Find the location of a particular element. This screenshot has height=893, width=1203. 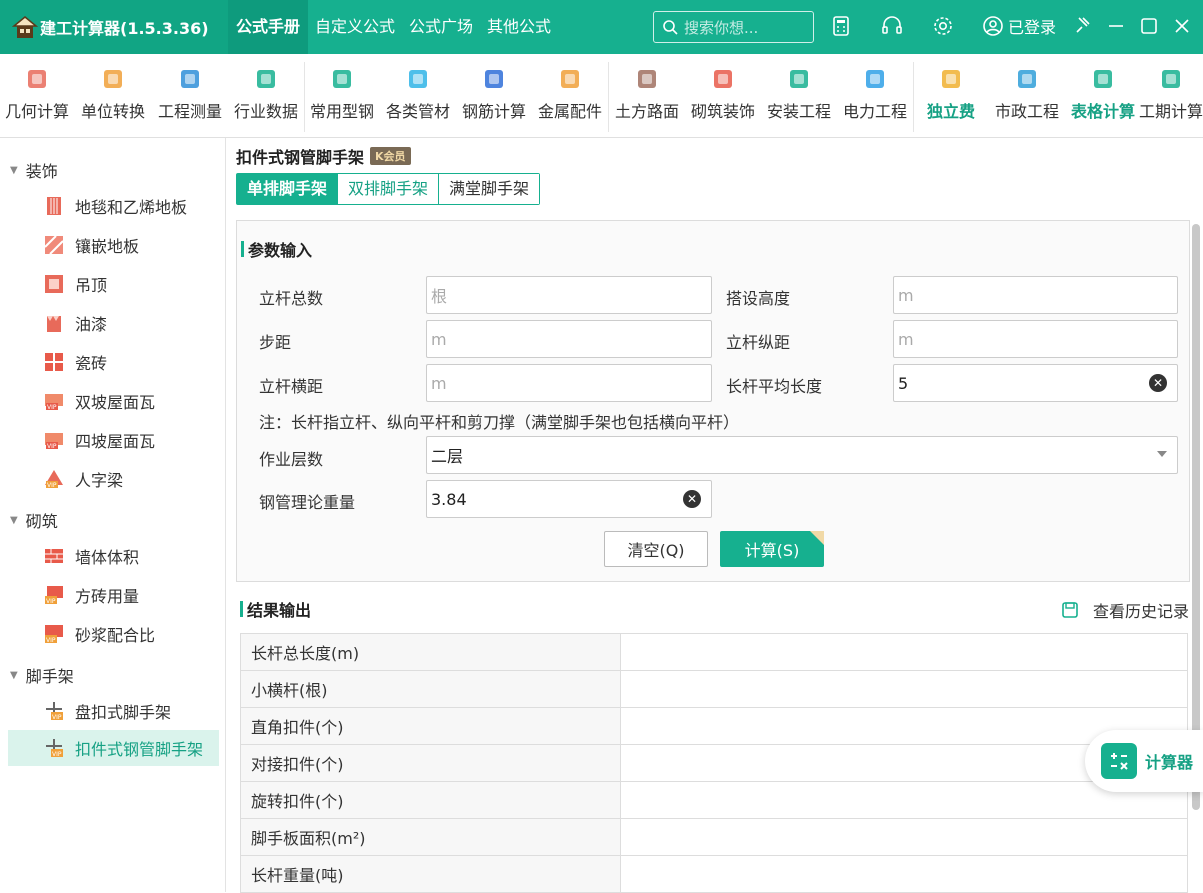

sidebar-category-masonry: ▼ 砌筑 is located at coordinates (34, 520).